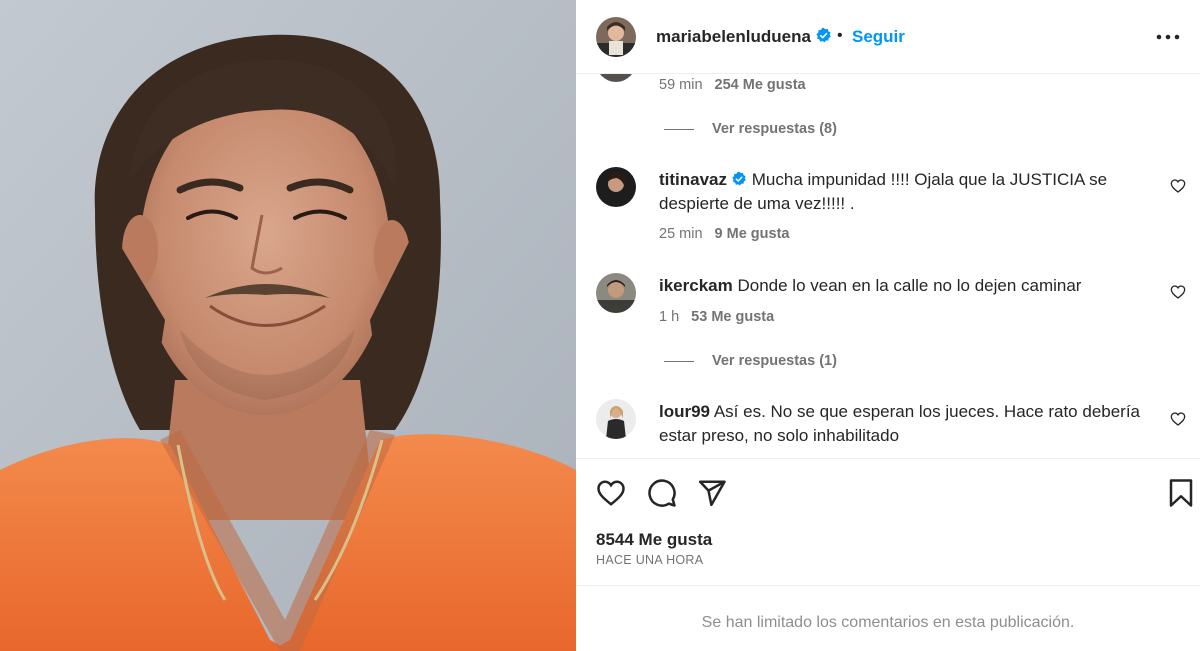  What do you see at coordinates (616, 37) in the screenshot?
I see `author-avatar` at bounding box center [616, 37].